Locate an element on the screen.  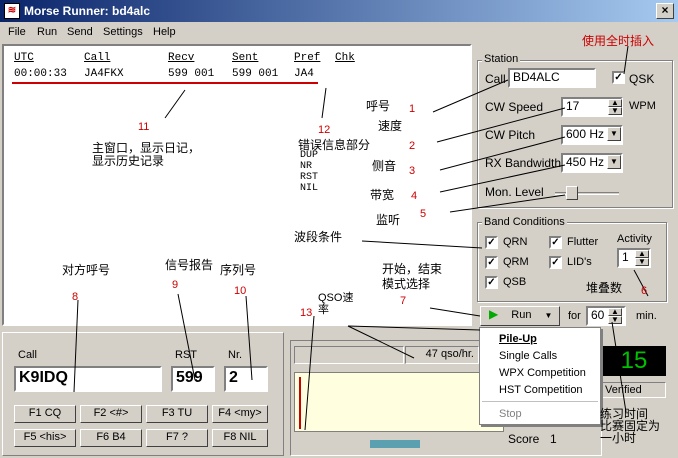
annotation-qsk: 使用全时插入 is located at coordinates (618, 41).